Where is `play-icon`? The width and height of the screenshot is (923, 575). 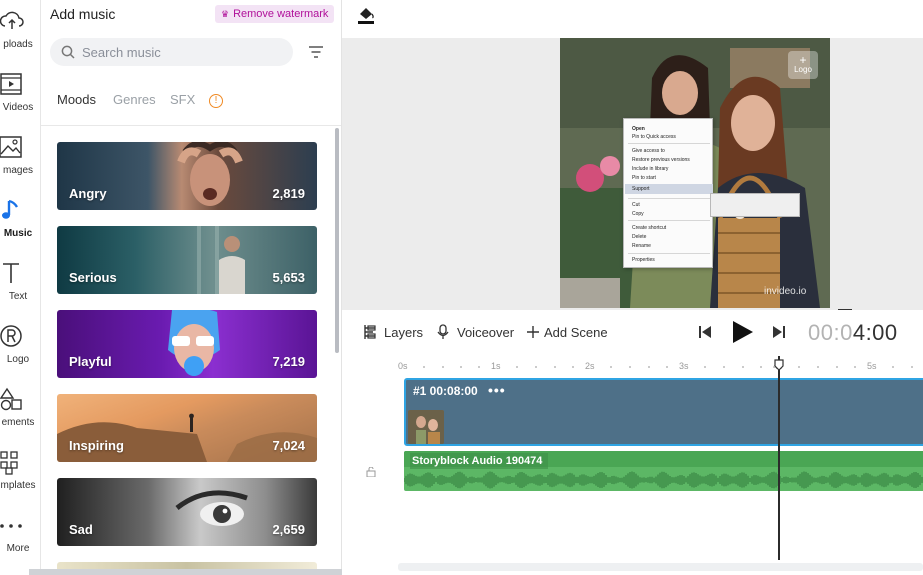
play-icon is located at coordinates (743, 332).